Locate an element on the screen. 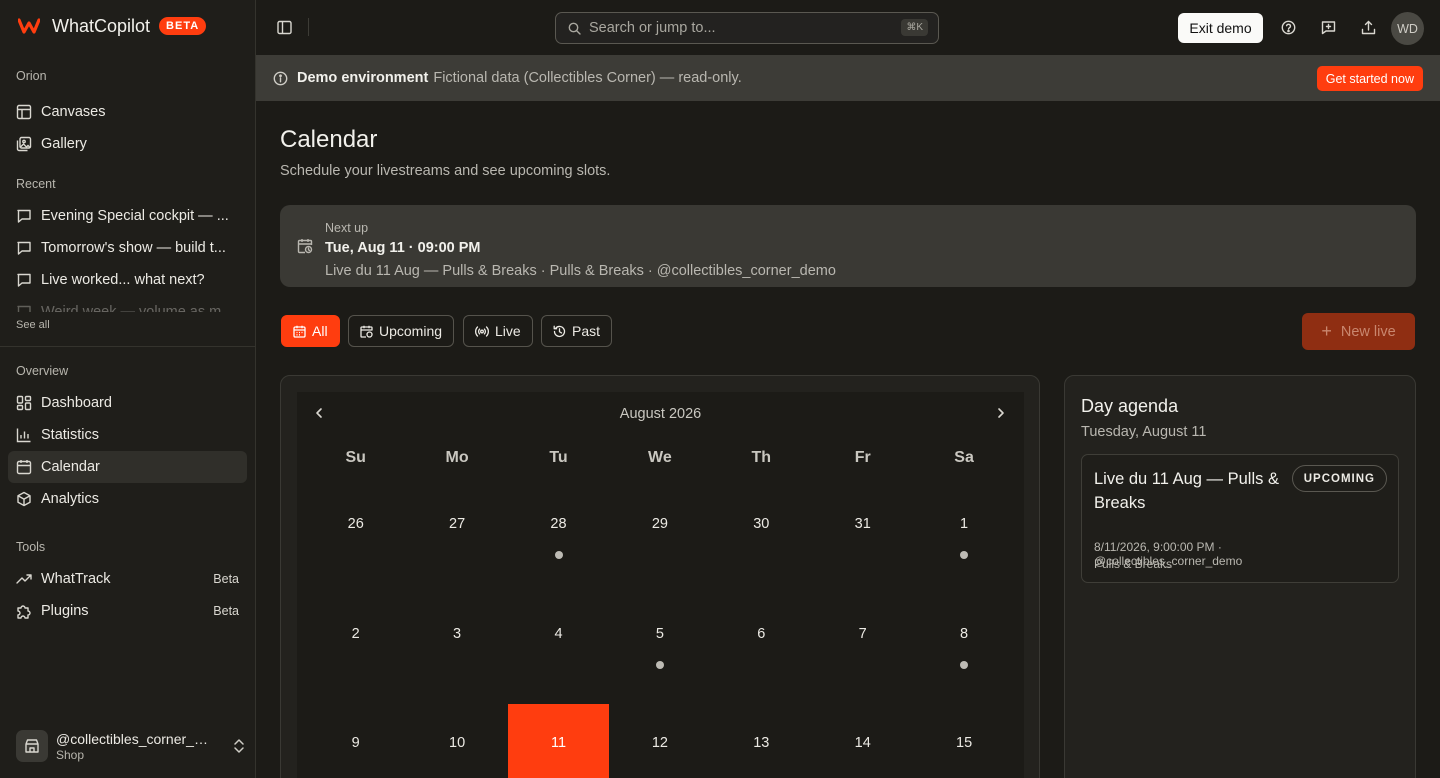  exit-demo-button: Exit demo is located at coordinates (1220, 28).